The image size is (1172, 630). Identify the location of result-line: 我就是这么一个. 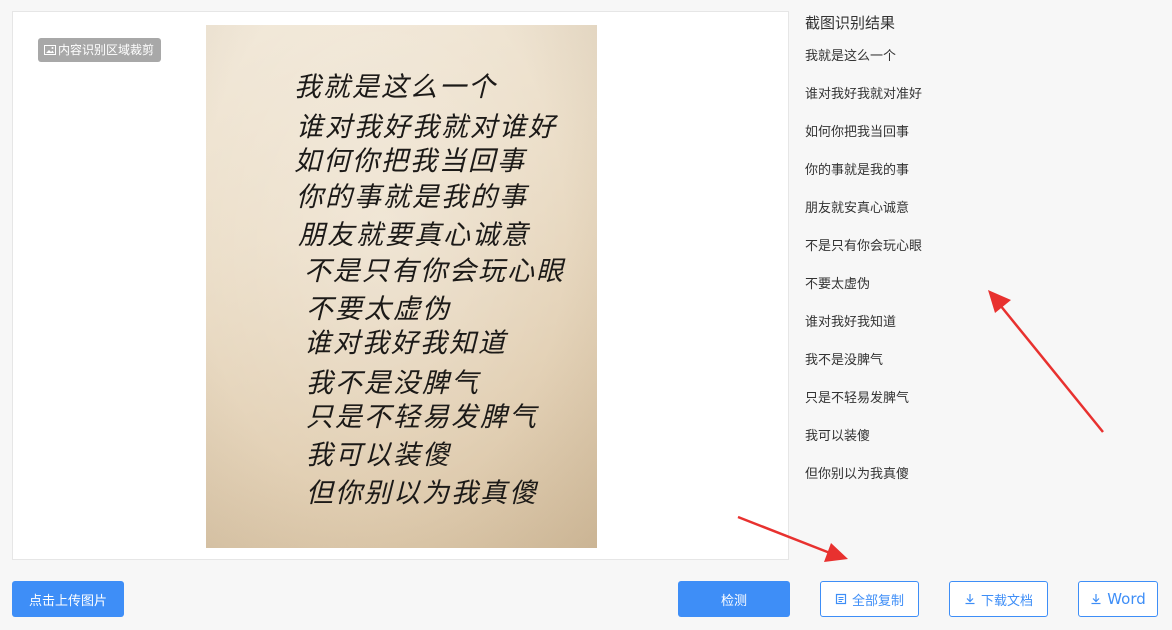
(851, 56).